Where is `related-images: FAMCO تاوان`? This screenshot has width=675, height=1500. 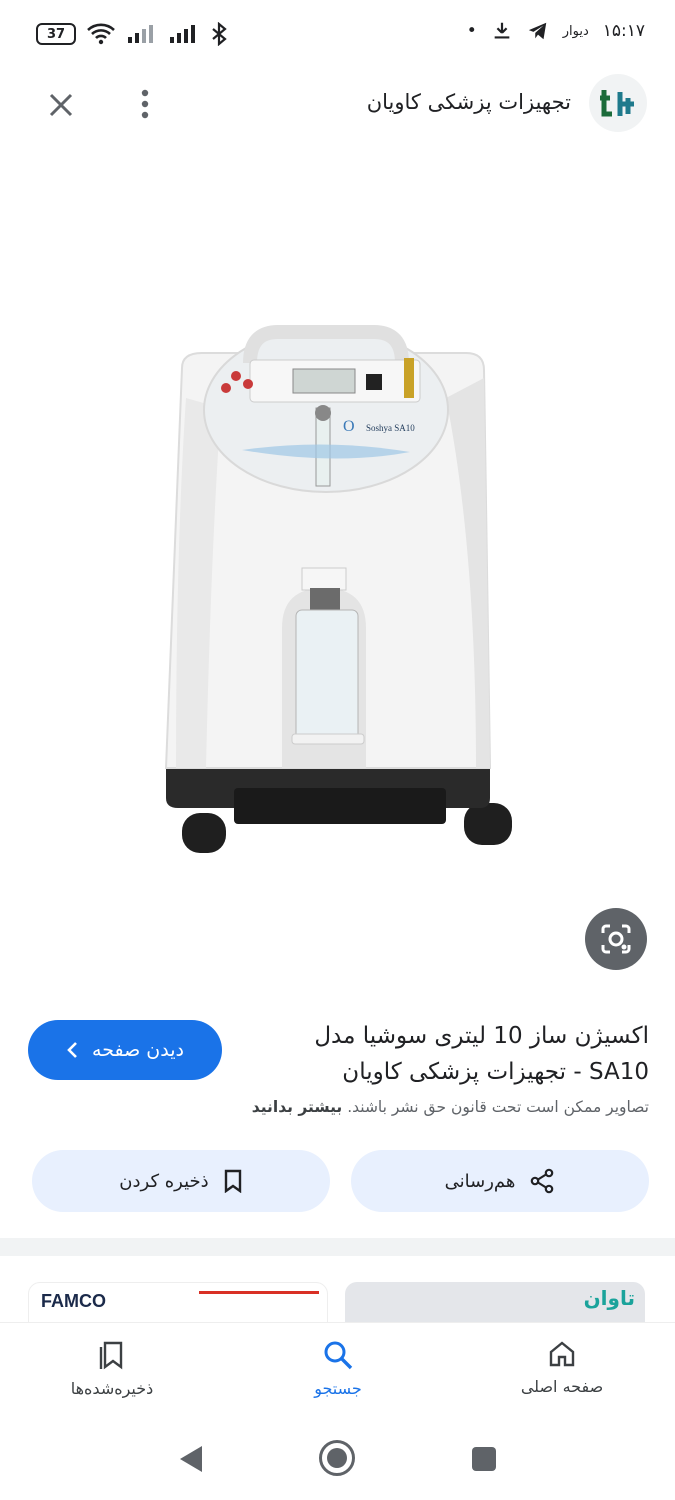 related-images: FAMCO تاوان is located at coordinates (337, 1291).